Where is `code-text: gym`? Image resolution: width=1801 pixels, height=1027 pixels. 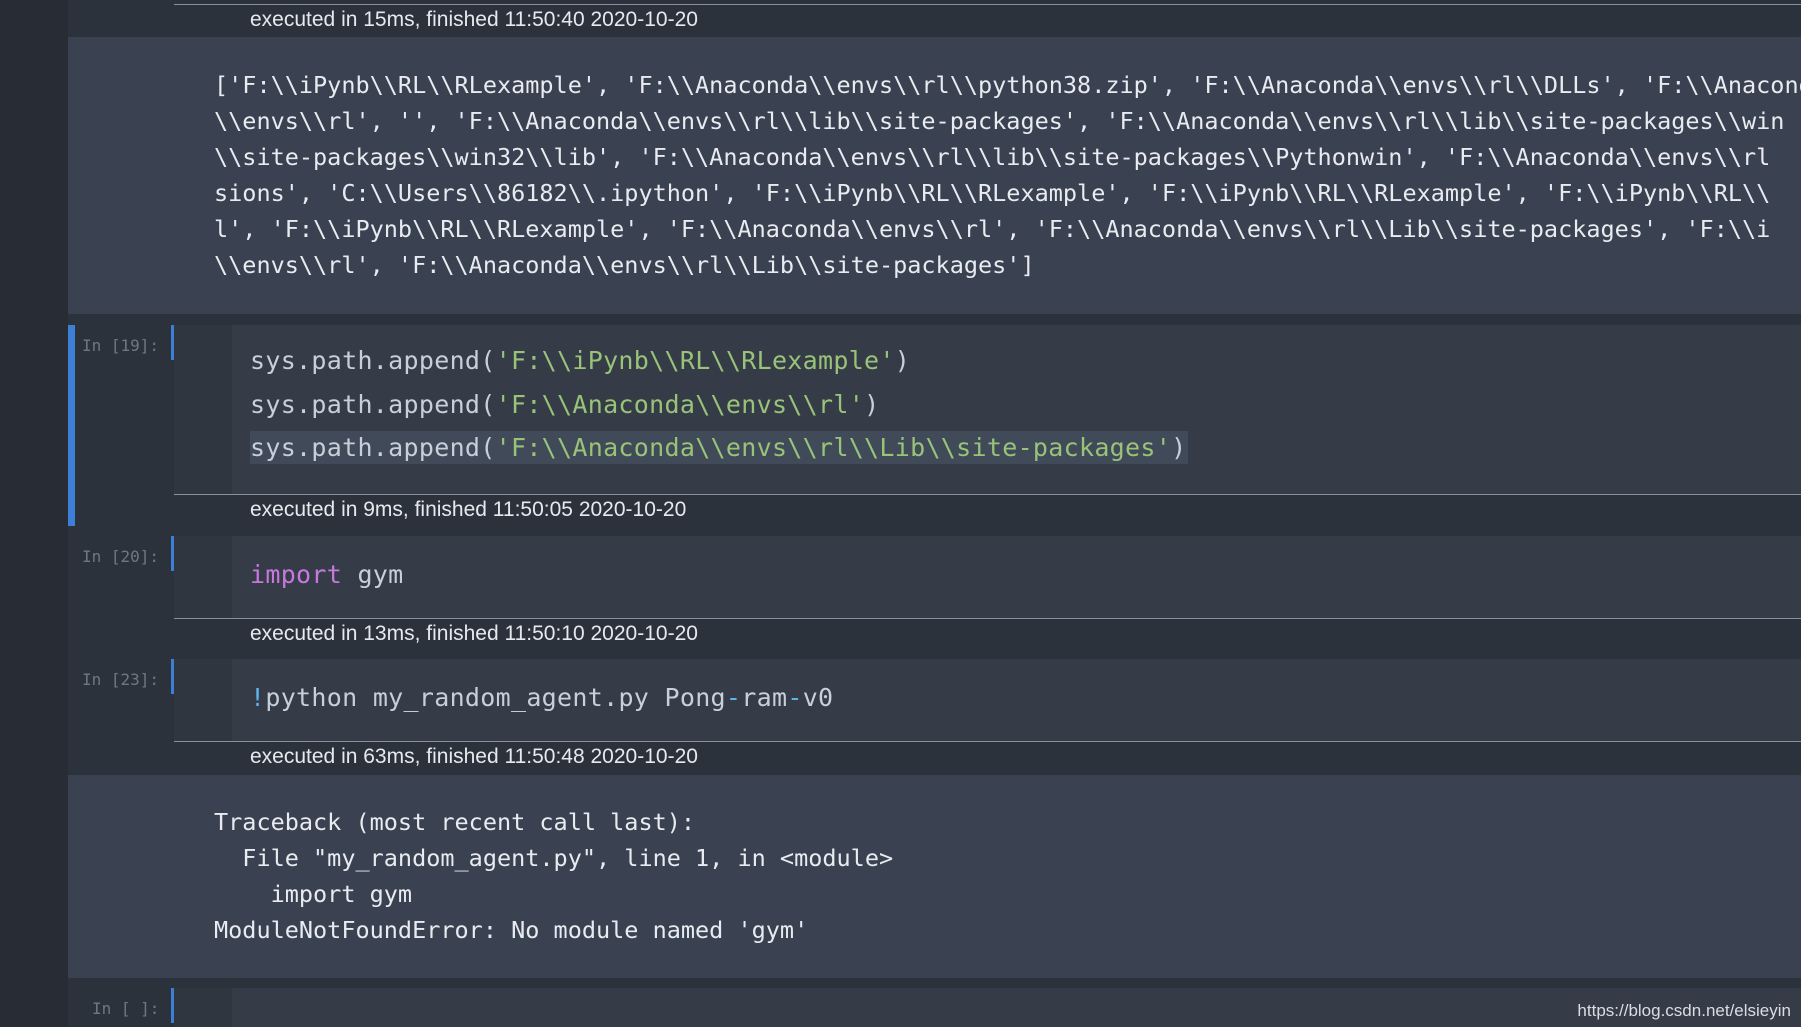 code-text: gym is located at coordinates (373, 574).